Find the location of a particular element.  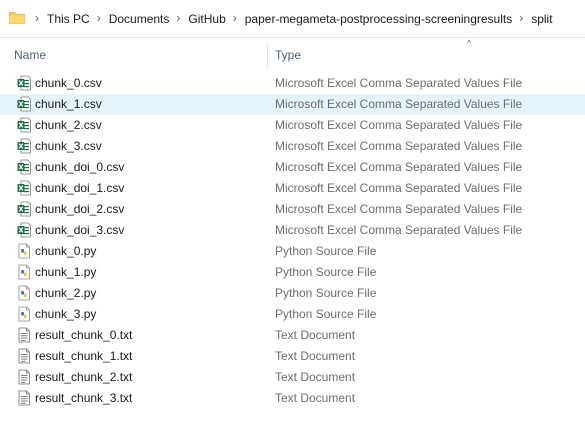

file-name: chunk_2.py is located at coordinates (66, 293).